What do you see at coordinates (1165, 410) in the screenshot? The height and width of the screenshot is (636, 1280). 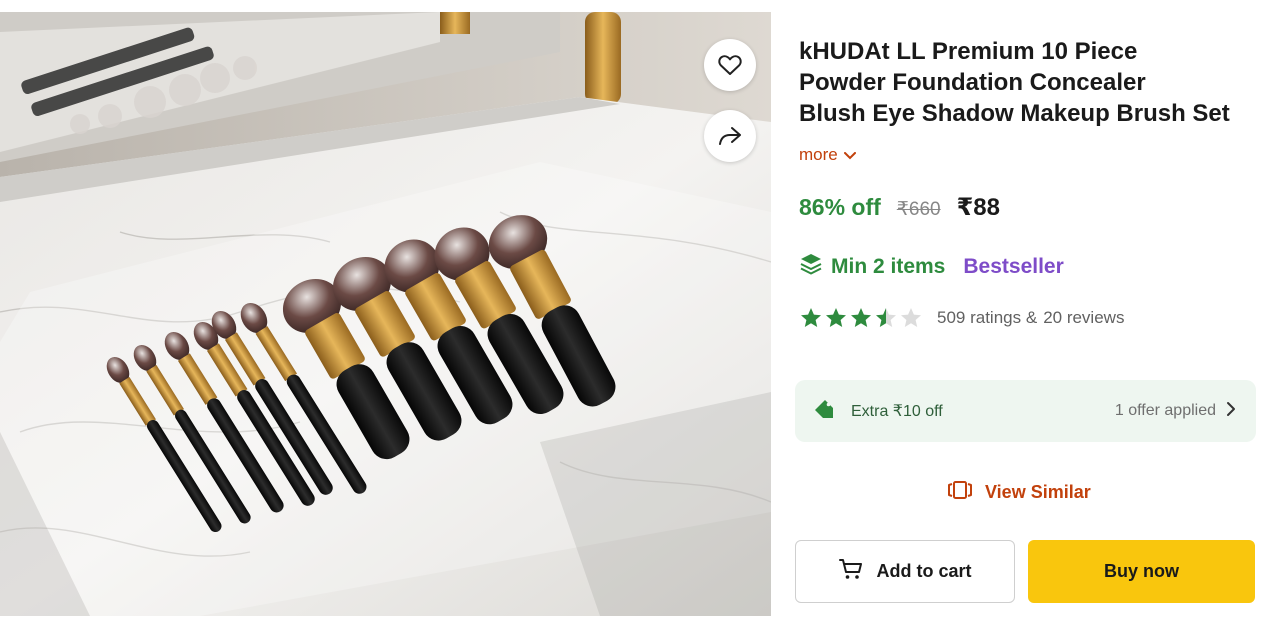 I see `offers-applied-count: 1 offer applied` at bounding box center [1165, 410].